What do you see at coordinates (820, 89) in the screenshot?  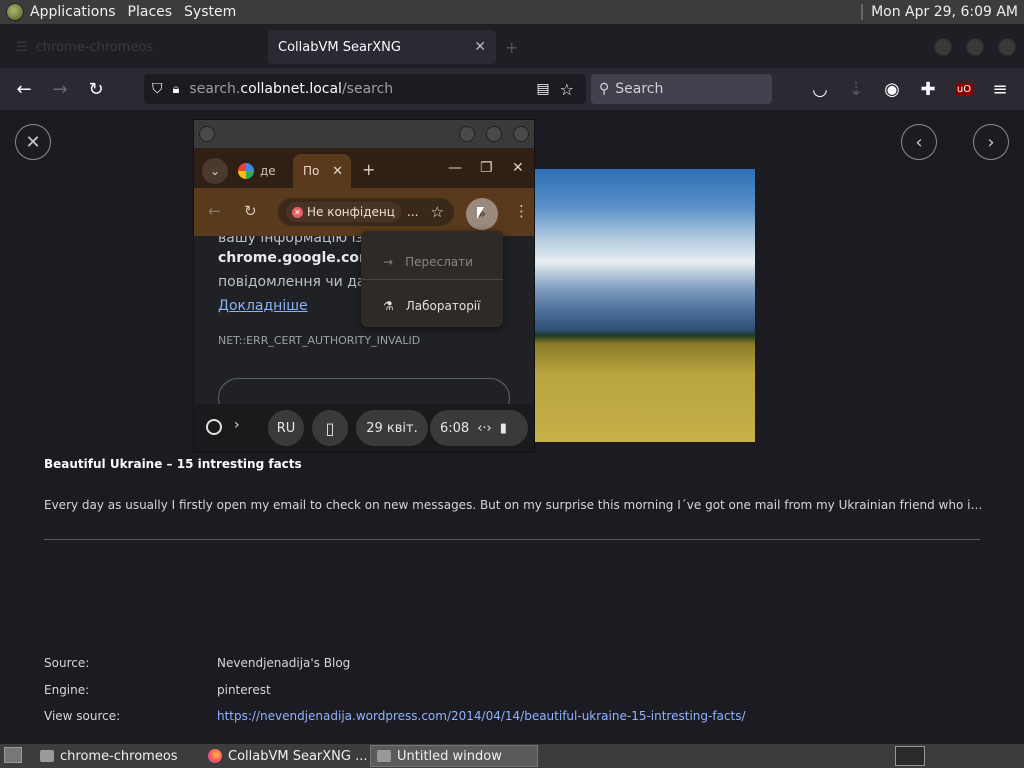 I see `pocket-icon: ◡` at bounding box center [820, 89].